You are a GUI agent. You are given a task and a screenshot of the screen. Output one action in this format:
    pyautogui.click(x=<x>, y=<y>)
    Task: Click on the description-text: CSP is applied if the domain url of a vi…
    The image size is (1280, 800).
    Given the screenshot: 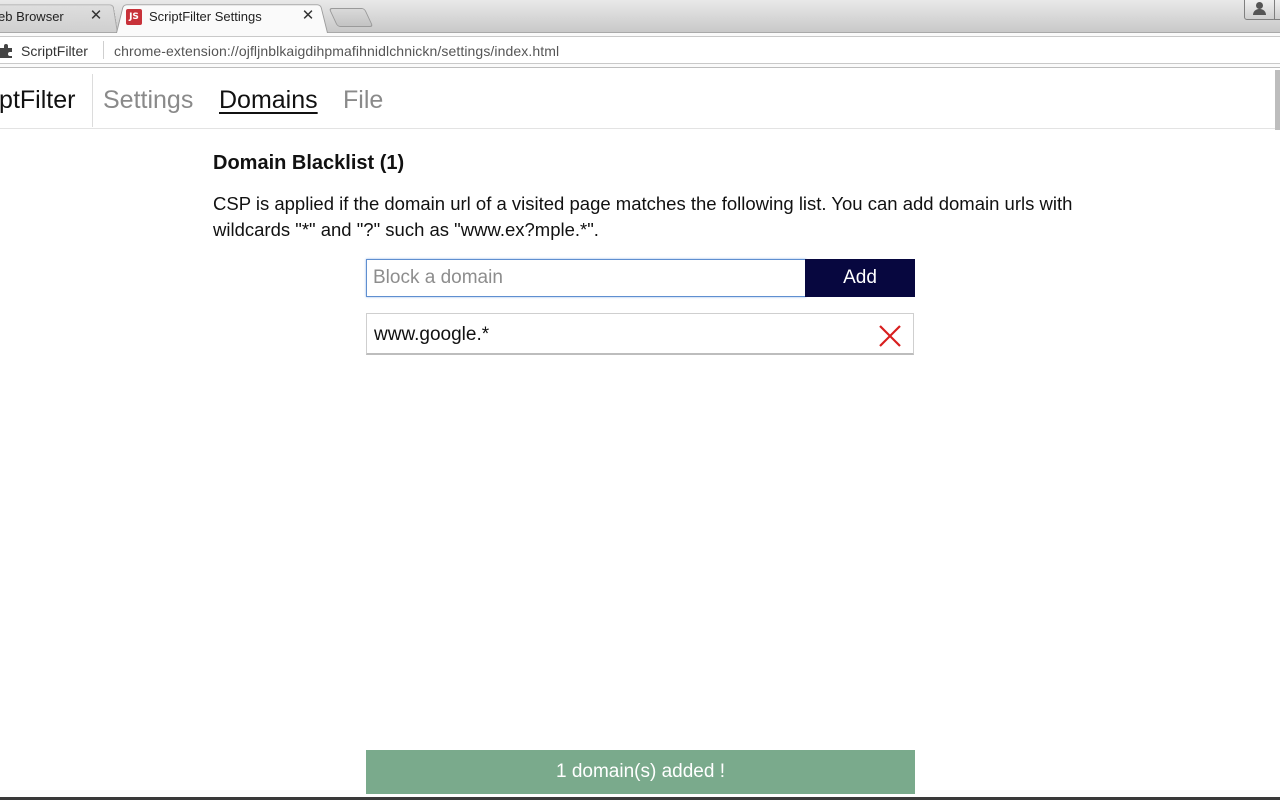 What is the action you would take?
    pyautogui.click(x=643, y=216)
    